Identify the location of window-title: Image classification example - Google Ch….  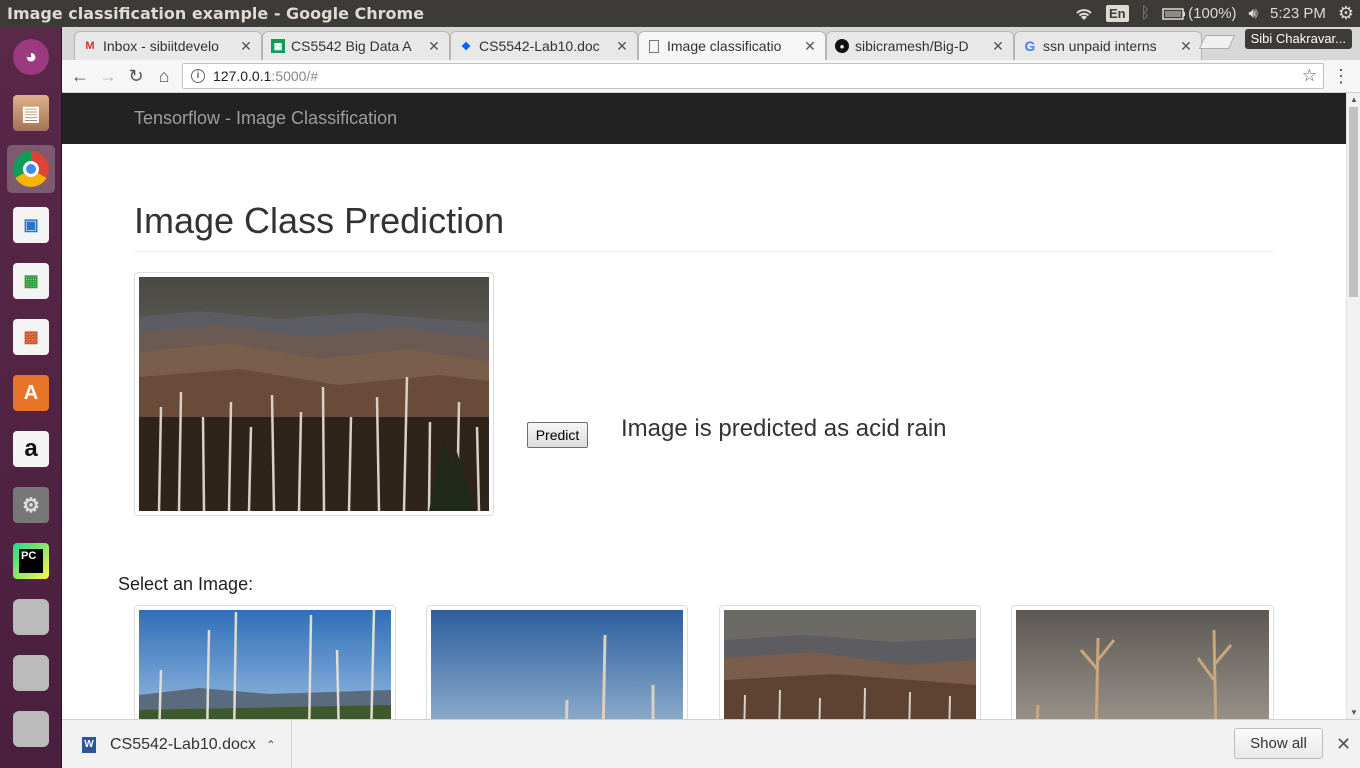
(216, 13).